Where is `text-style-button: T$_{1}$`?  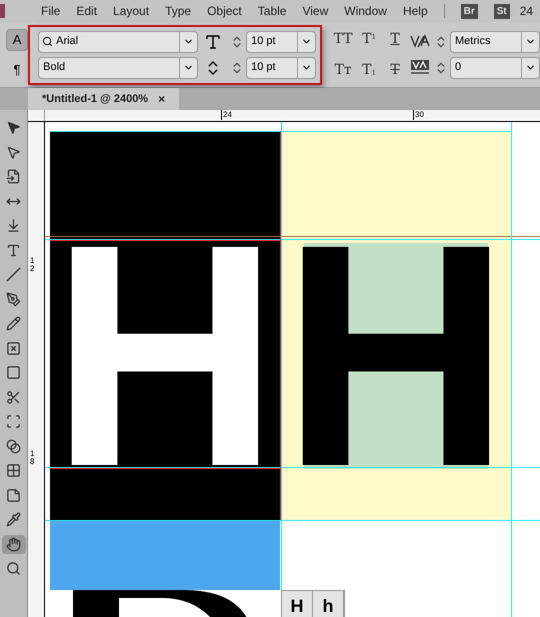
text-style-button: T$_{1}$ is located at coordinates (369, 70).